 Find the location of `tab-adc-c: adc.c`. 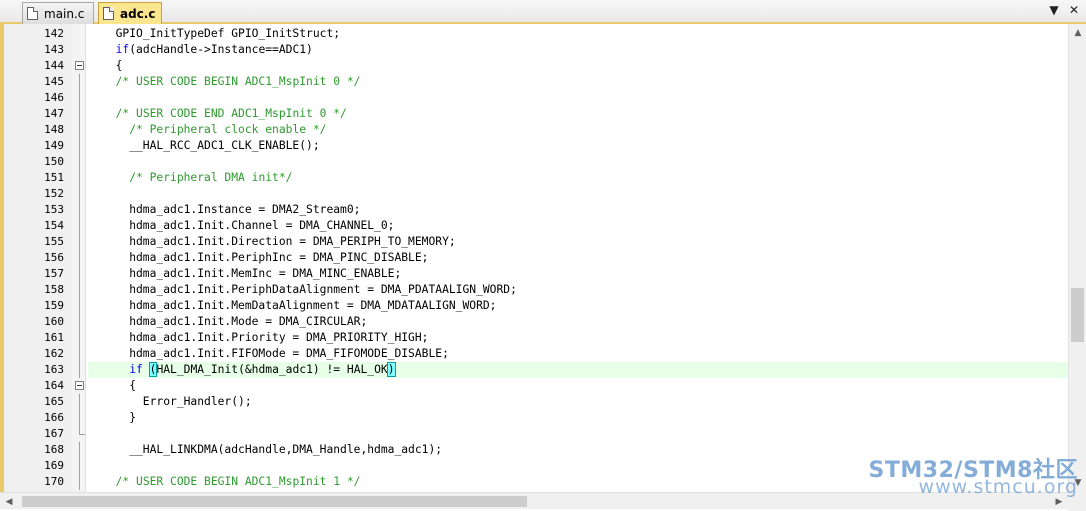

tab-adc-c: adc.c is located at coordinates (130, 13).